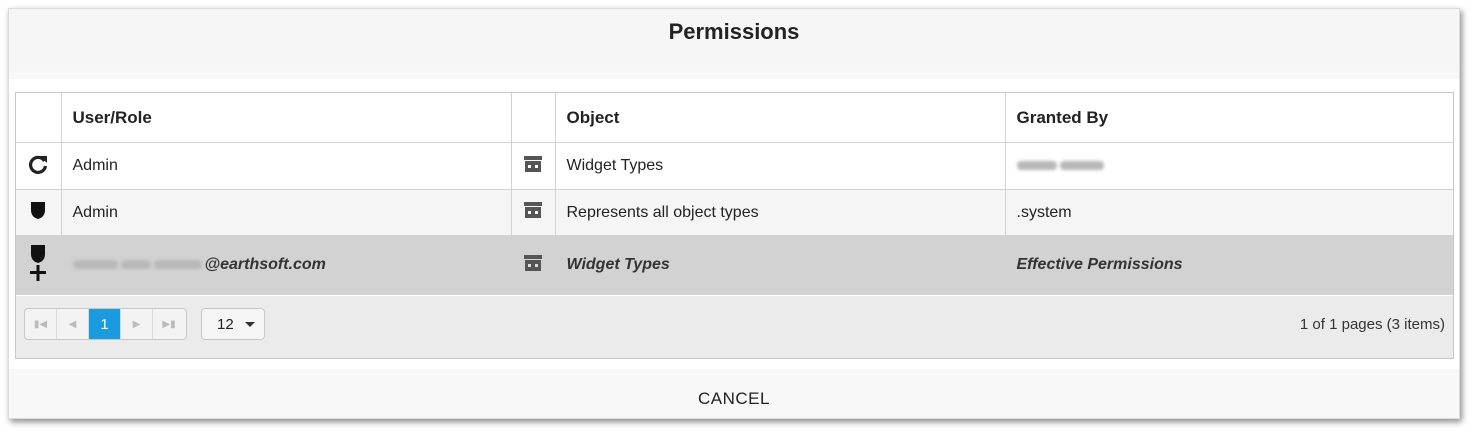  Describe the element at coordinates (39, 118) in the screenshot. I see `column-header-type` at that location.